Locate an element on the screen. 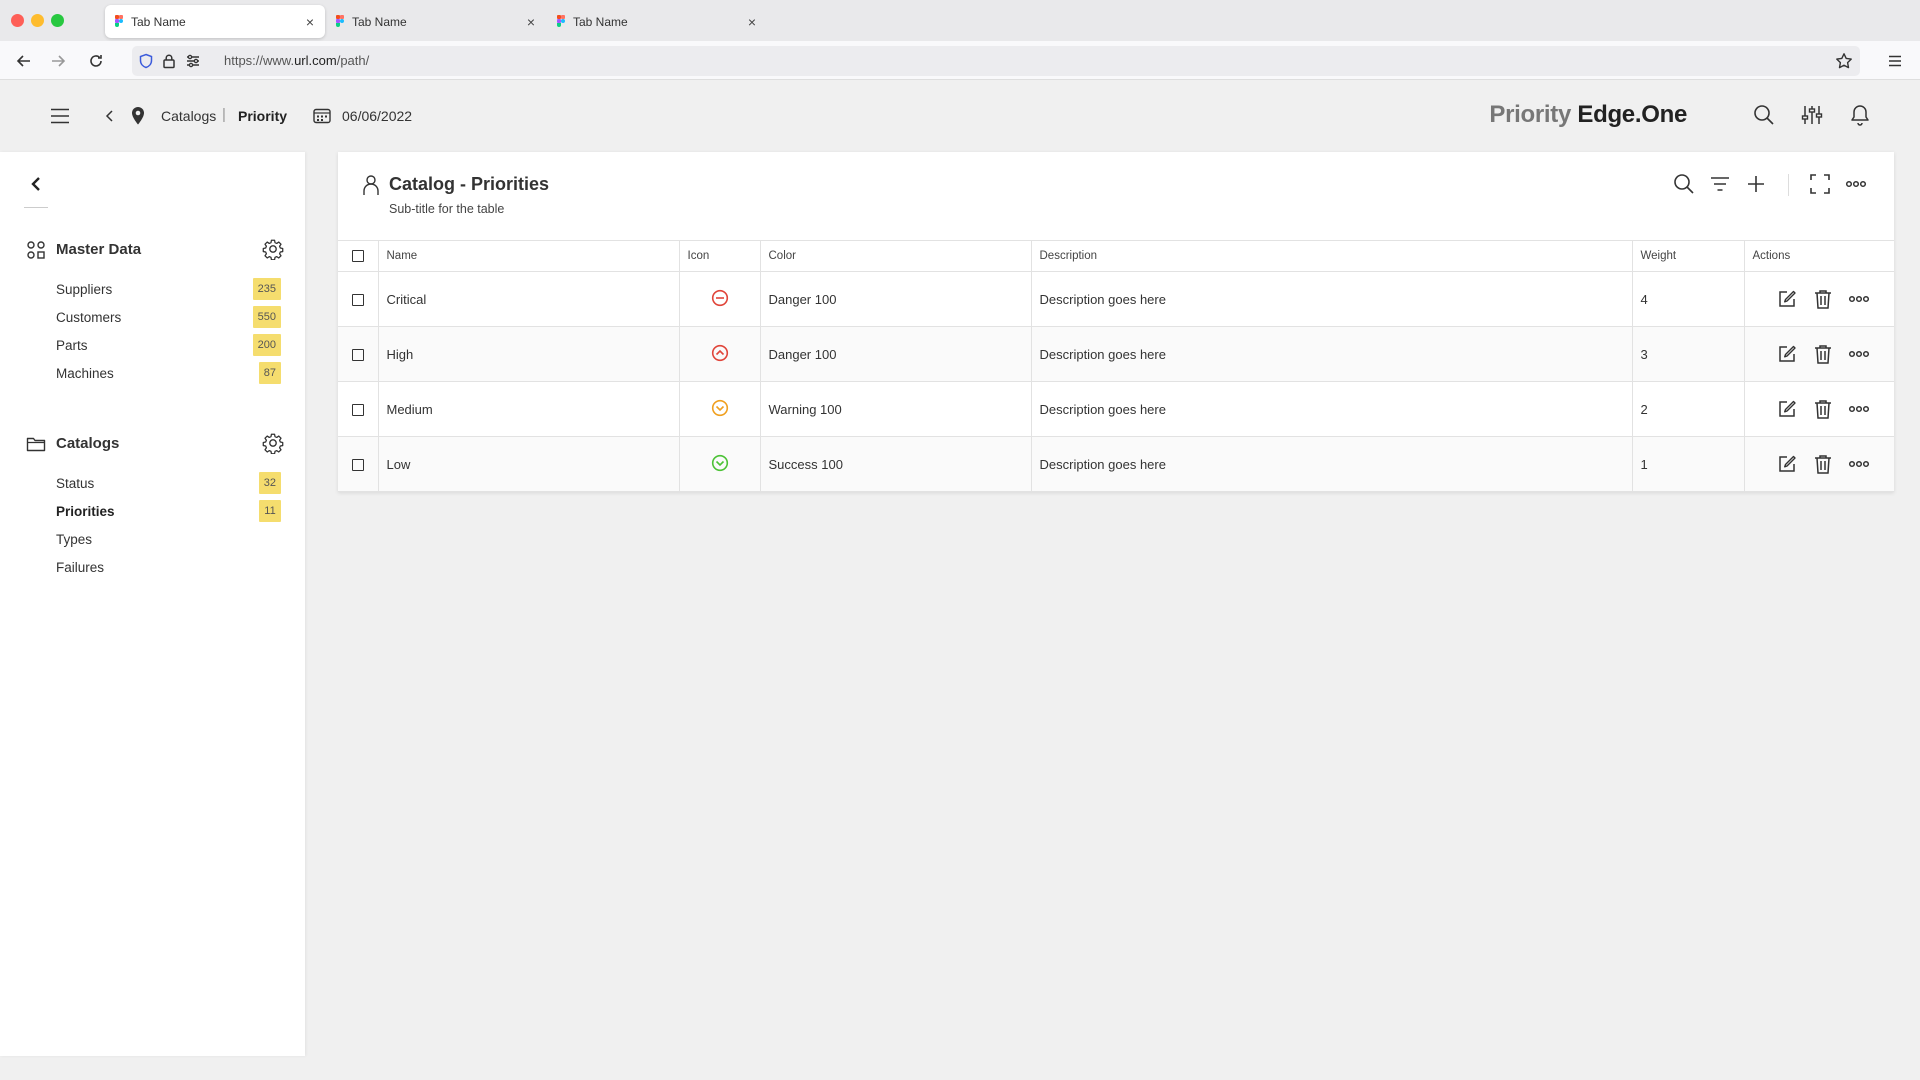 The height and width of the screenshot is (1080, 1920). column-header-weight: Weight is located at coordinates (1688, 256).